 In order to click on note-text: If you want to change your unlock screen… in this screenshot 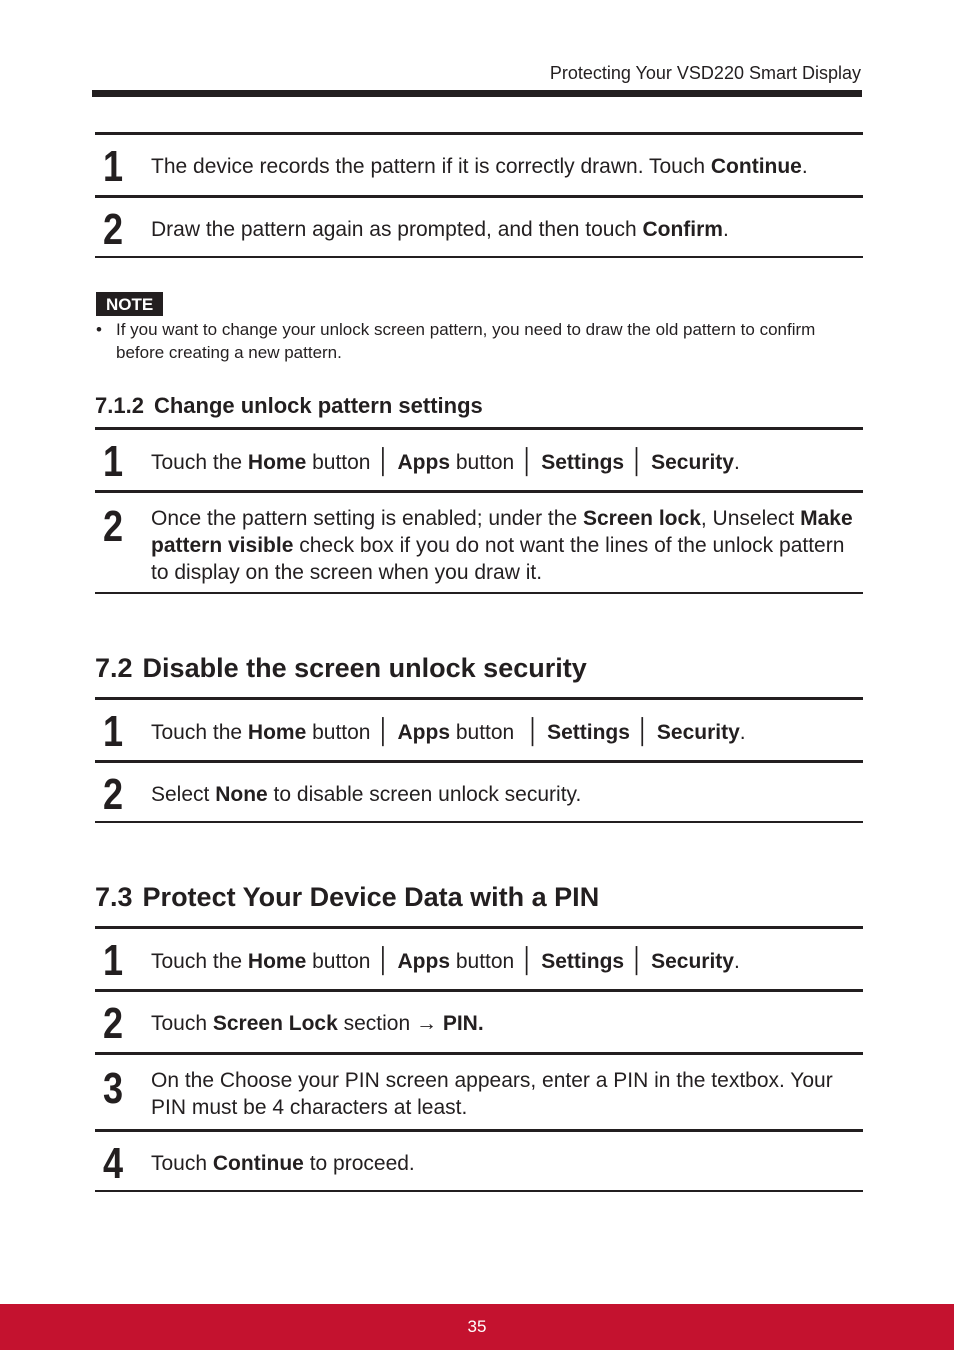, I will do `click(466, 341)`.